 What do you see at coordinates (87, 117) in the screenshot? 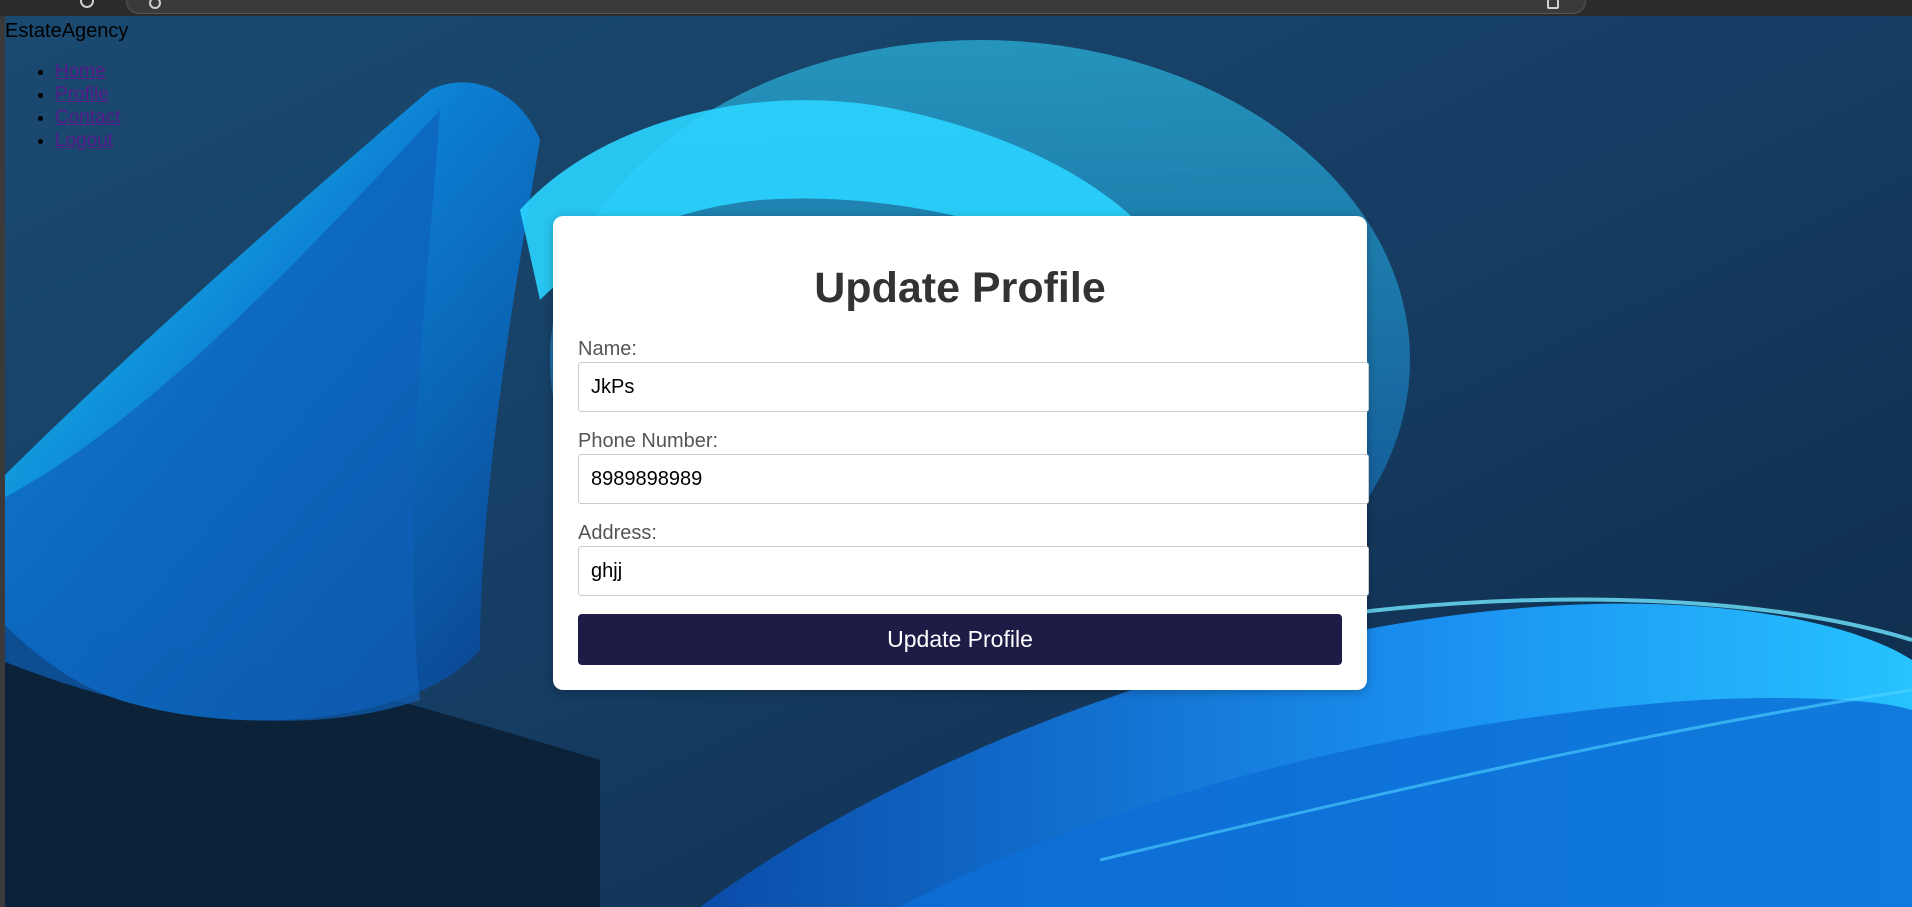
I see `nav-link-contact: Contact` at bounding box center [87, 117].